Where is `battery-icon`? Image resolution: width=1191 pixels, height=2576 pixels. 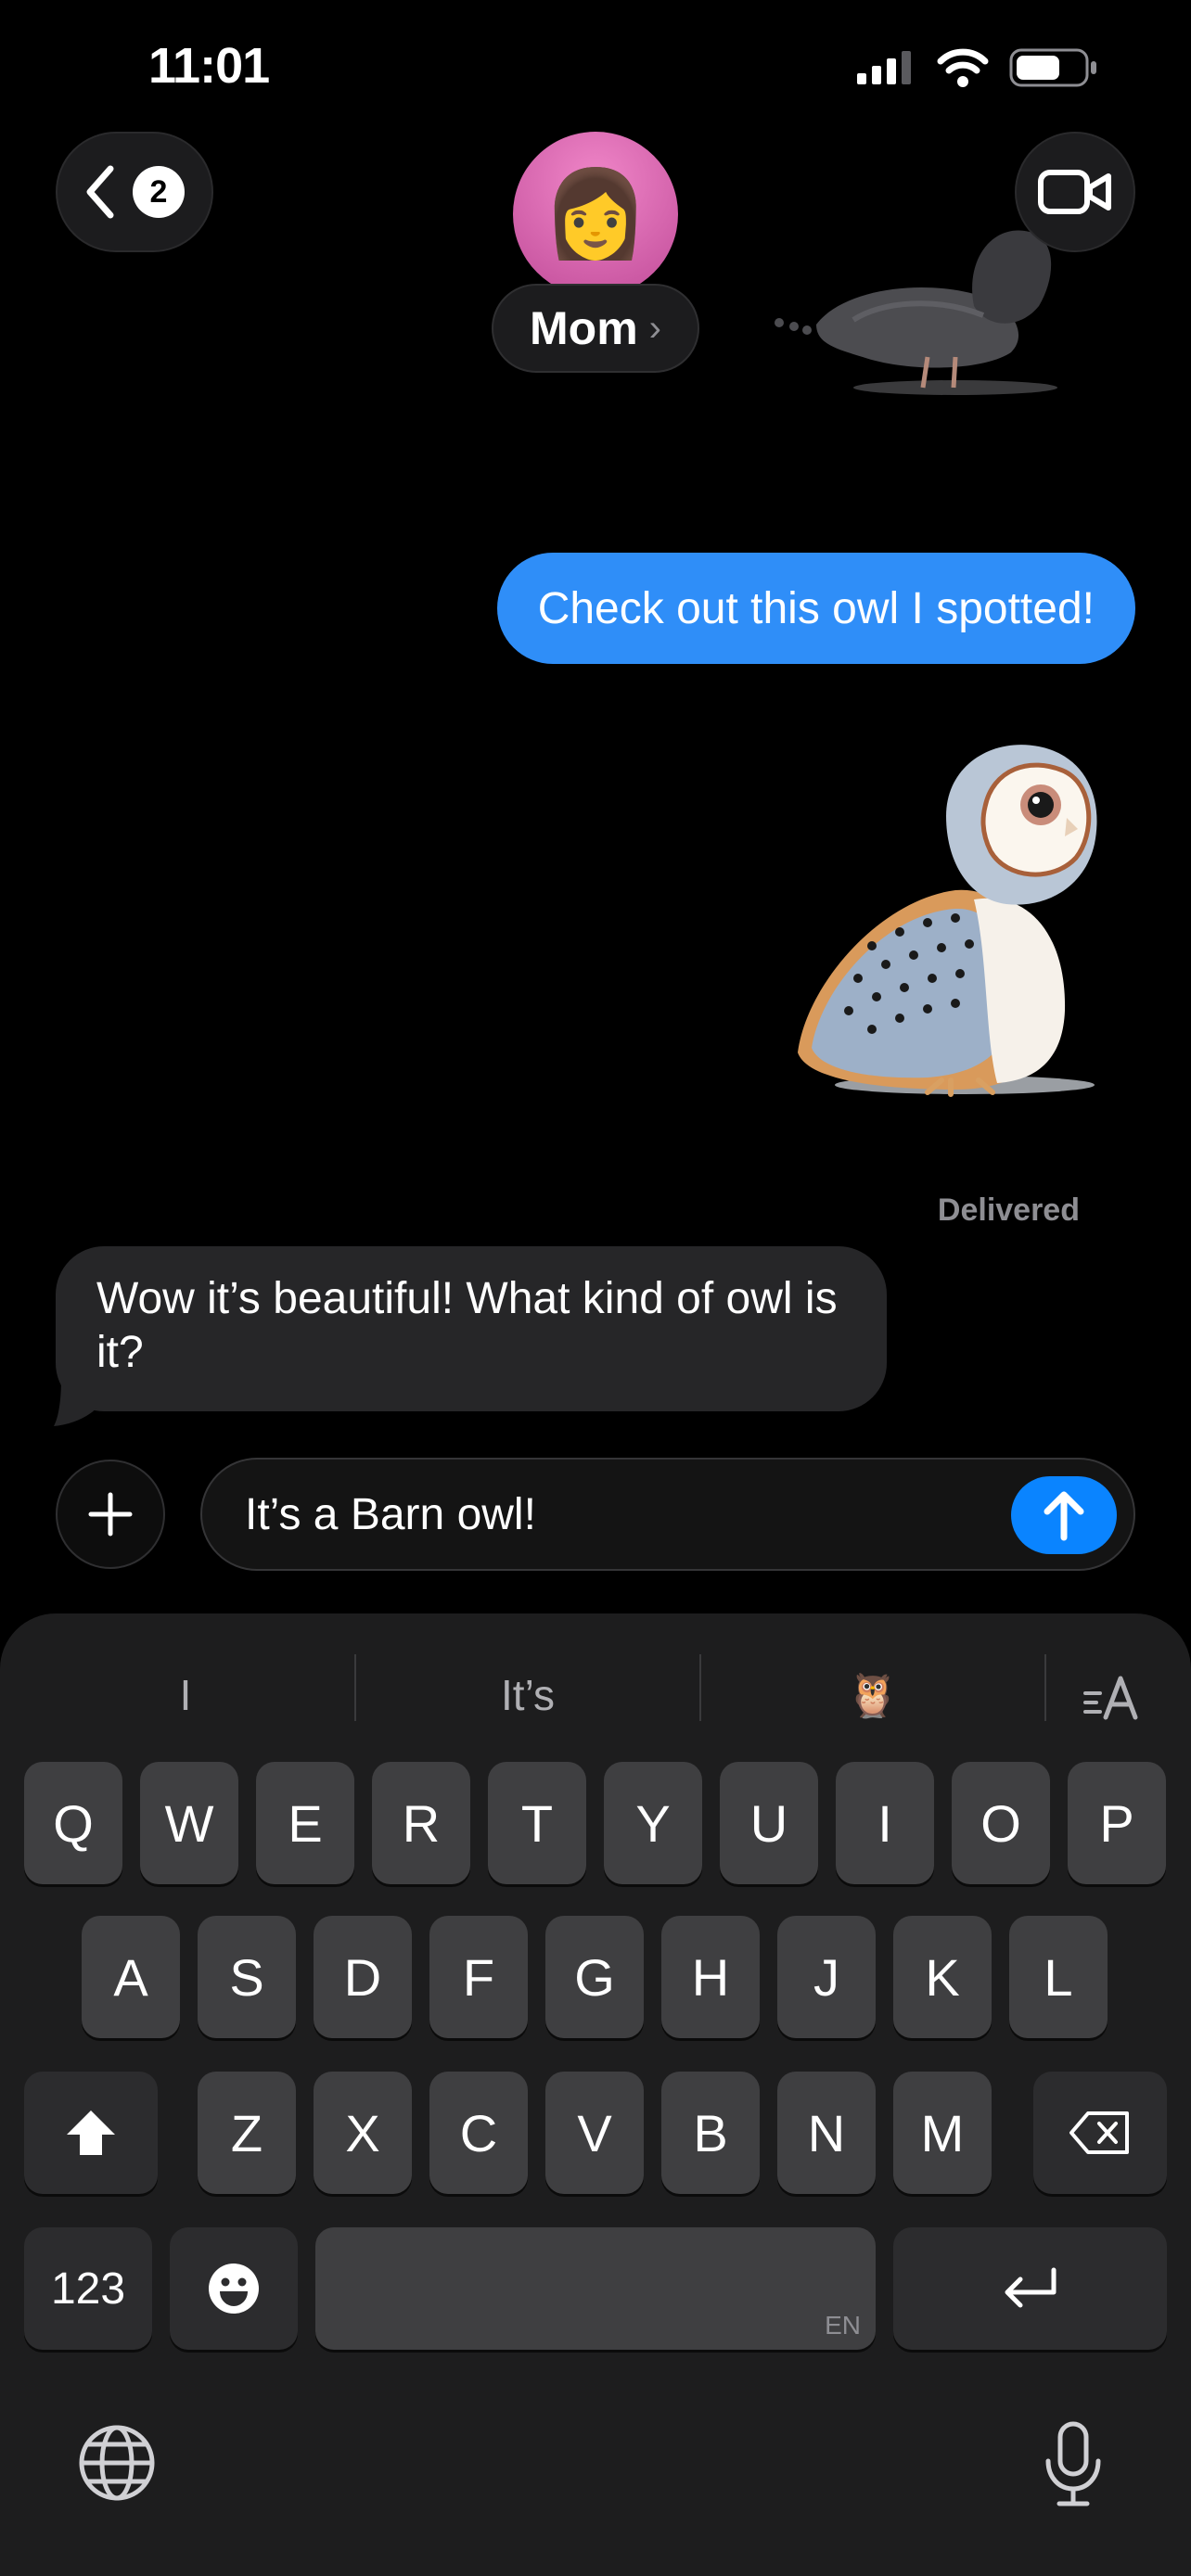
battery-icon is located at coordinates (1052, 67).